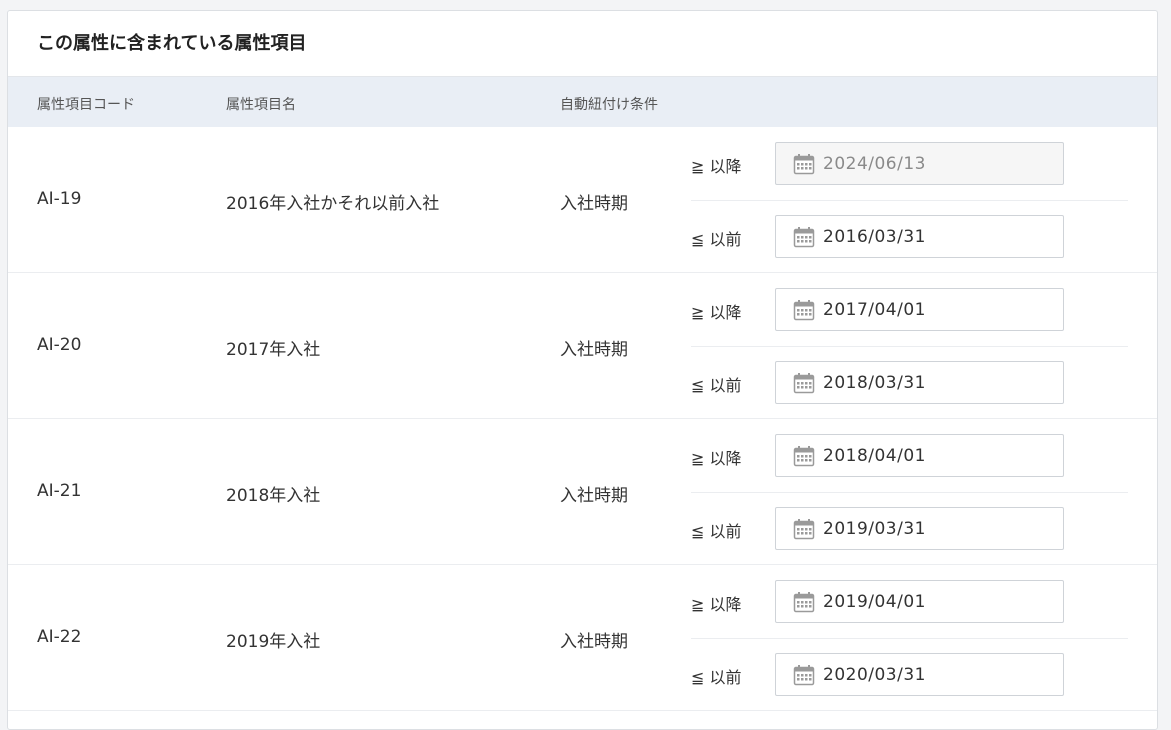 This screenshot has height=730, width=1171. What do you see at coordinates (874, 163) in the screenshot?
I see `from-date-value: 2024/06/13` at bounding box center [874, 163].